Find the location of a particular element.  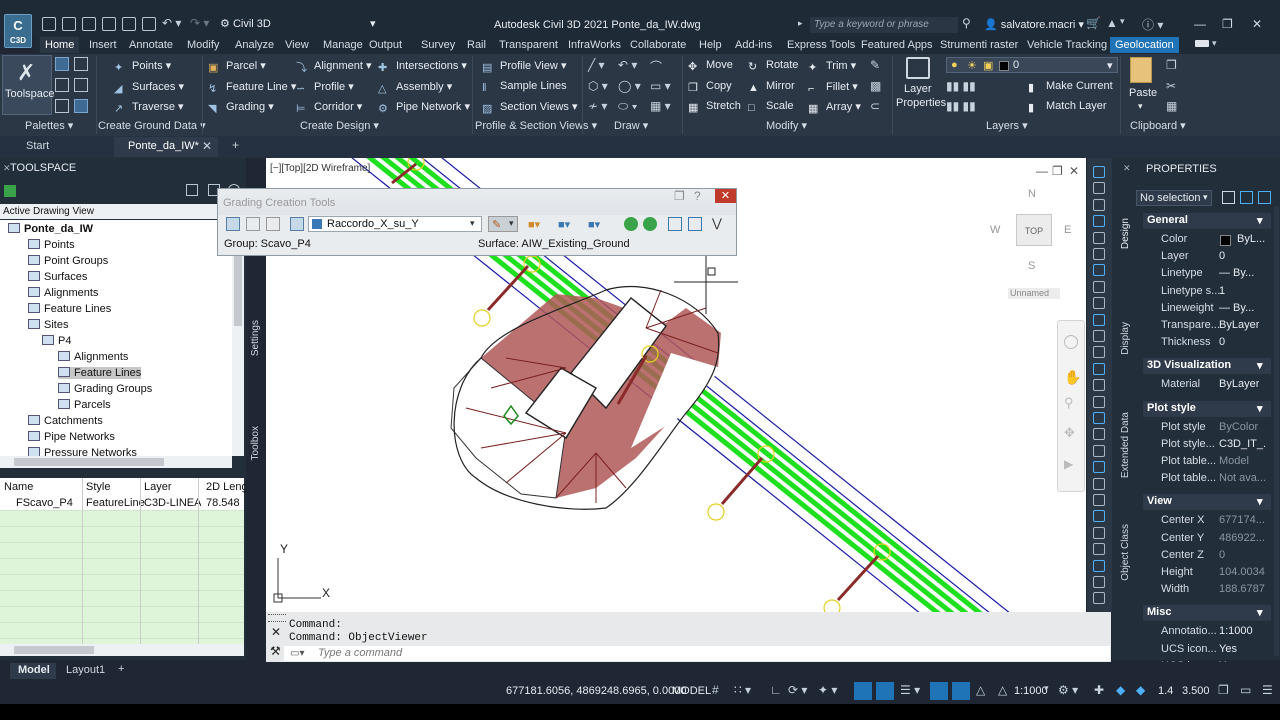

set-layer-icon is located at coordinates (273, 224).